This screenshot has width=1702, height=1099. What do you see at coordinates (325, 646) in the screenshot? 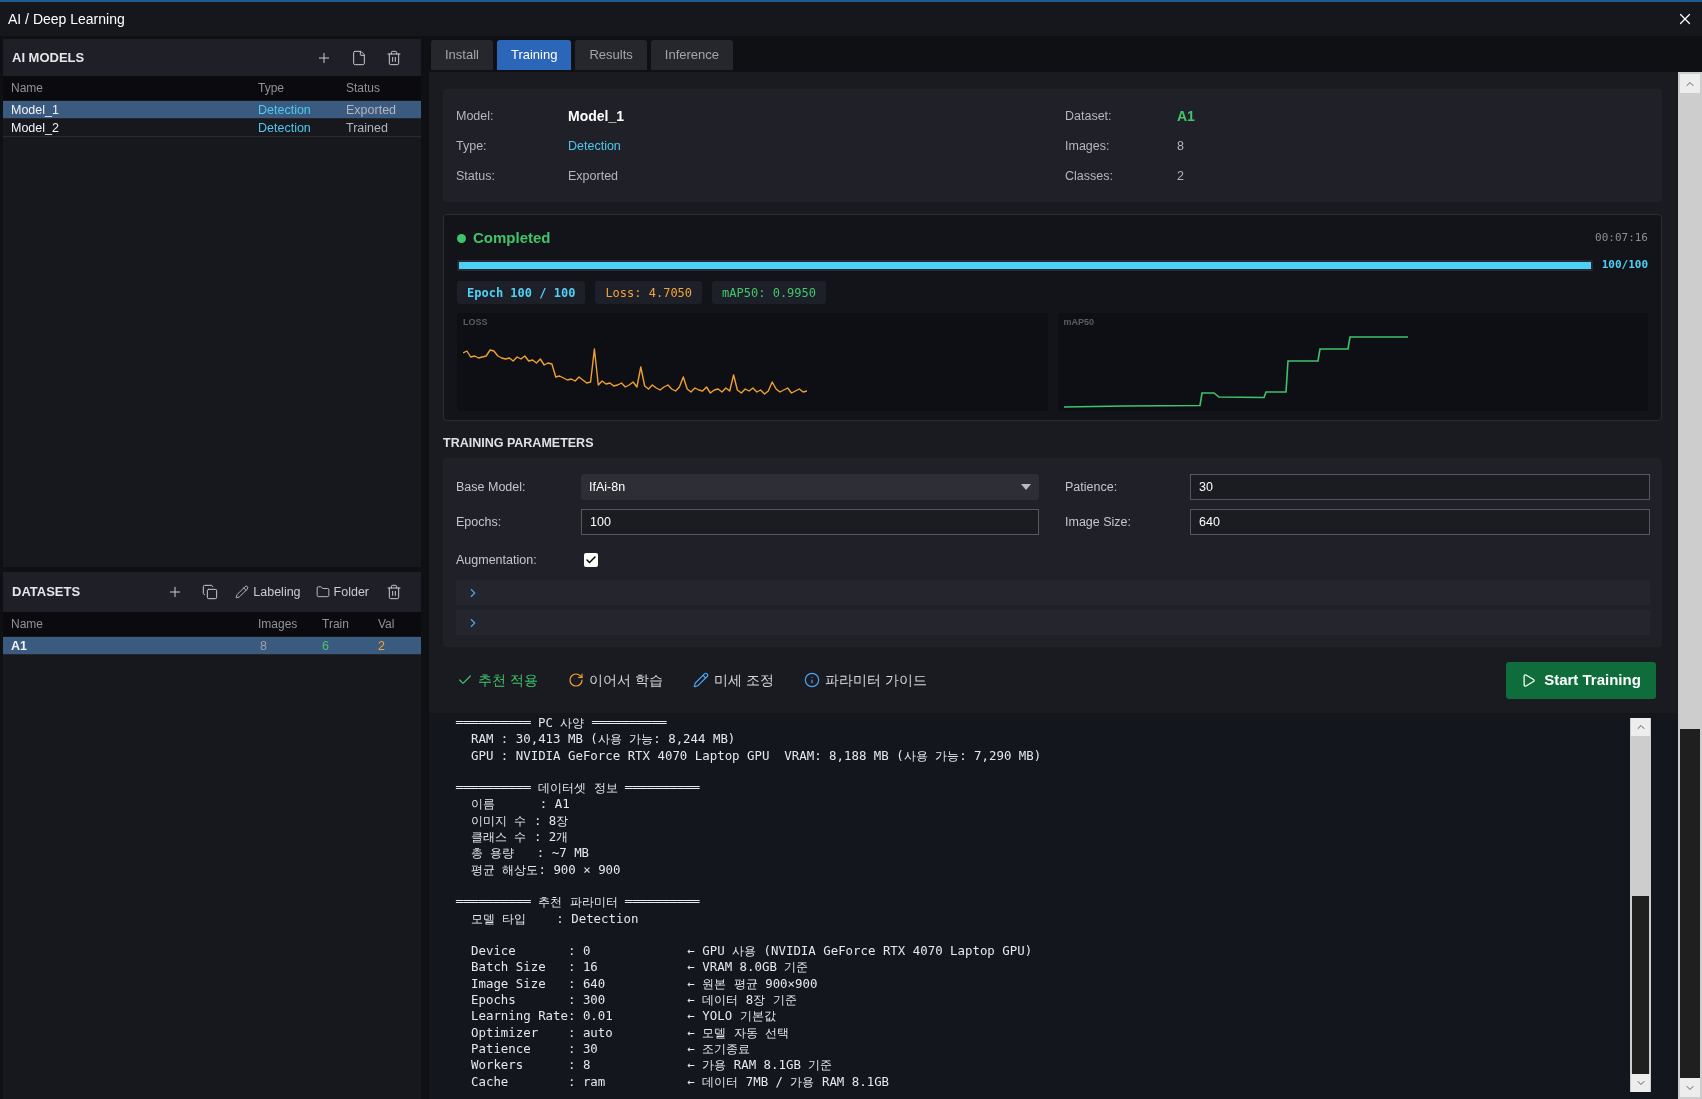
I see `table-cell-text: 6` at bounding box center [325, 646].